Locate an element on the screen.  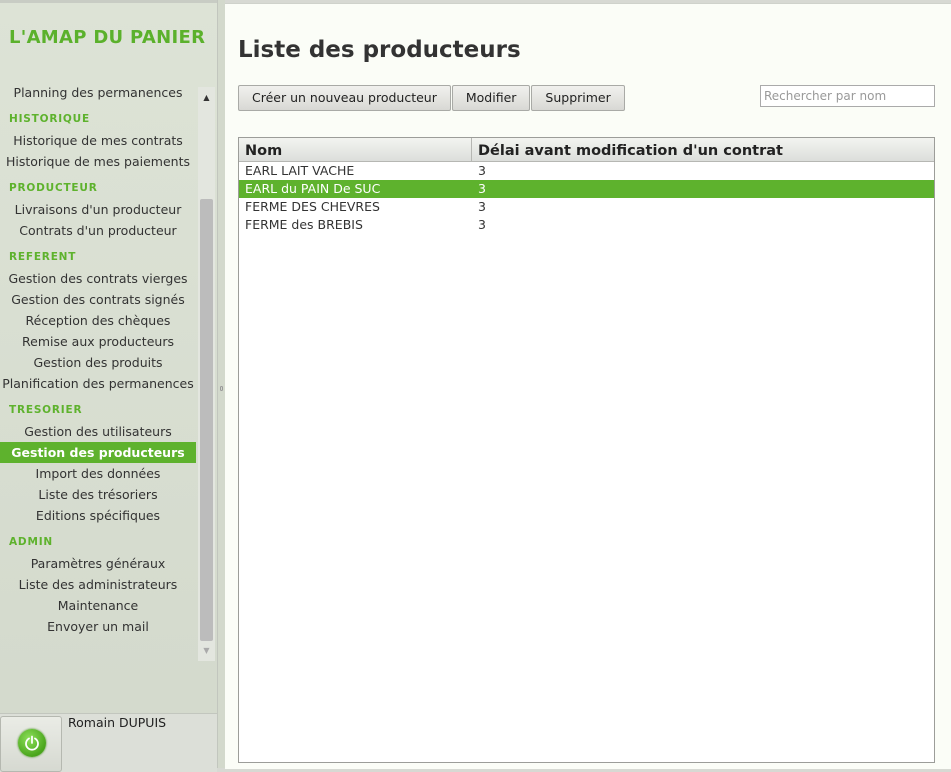
sidebar-section-producteur: PRODUCTEUR is located at coordinates (53, 188).